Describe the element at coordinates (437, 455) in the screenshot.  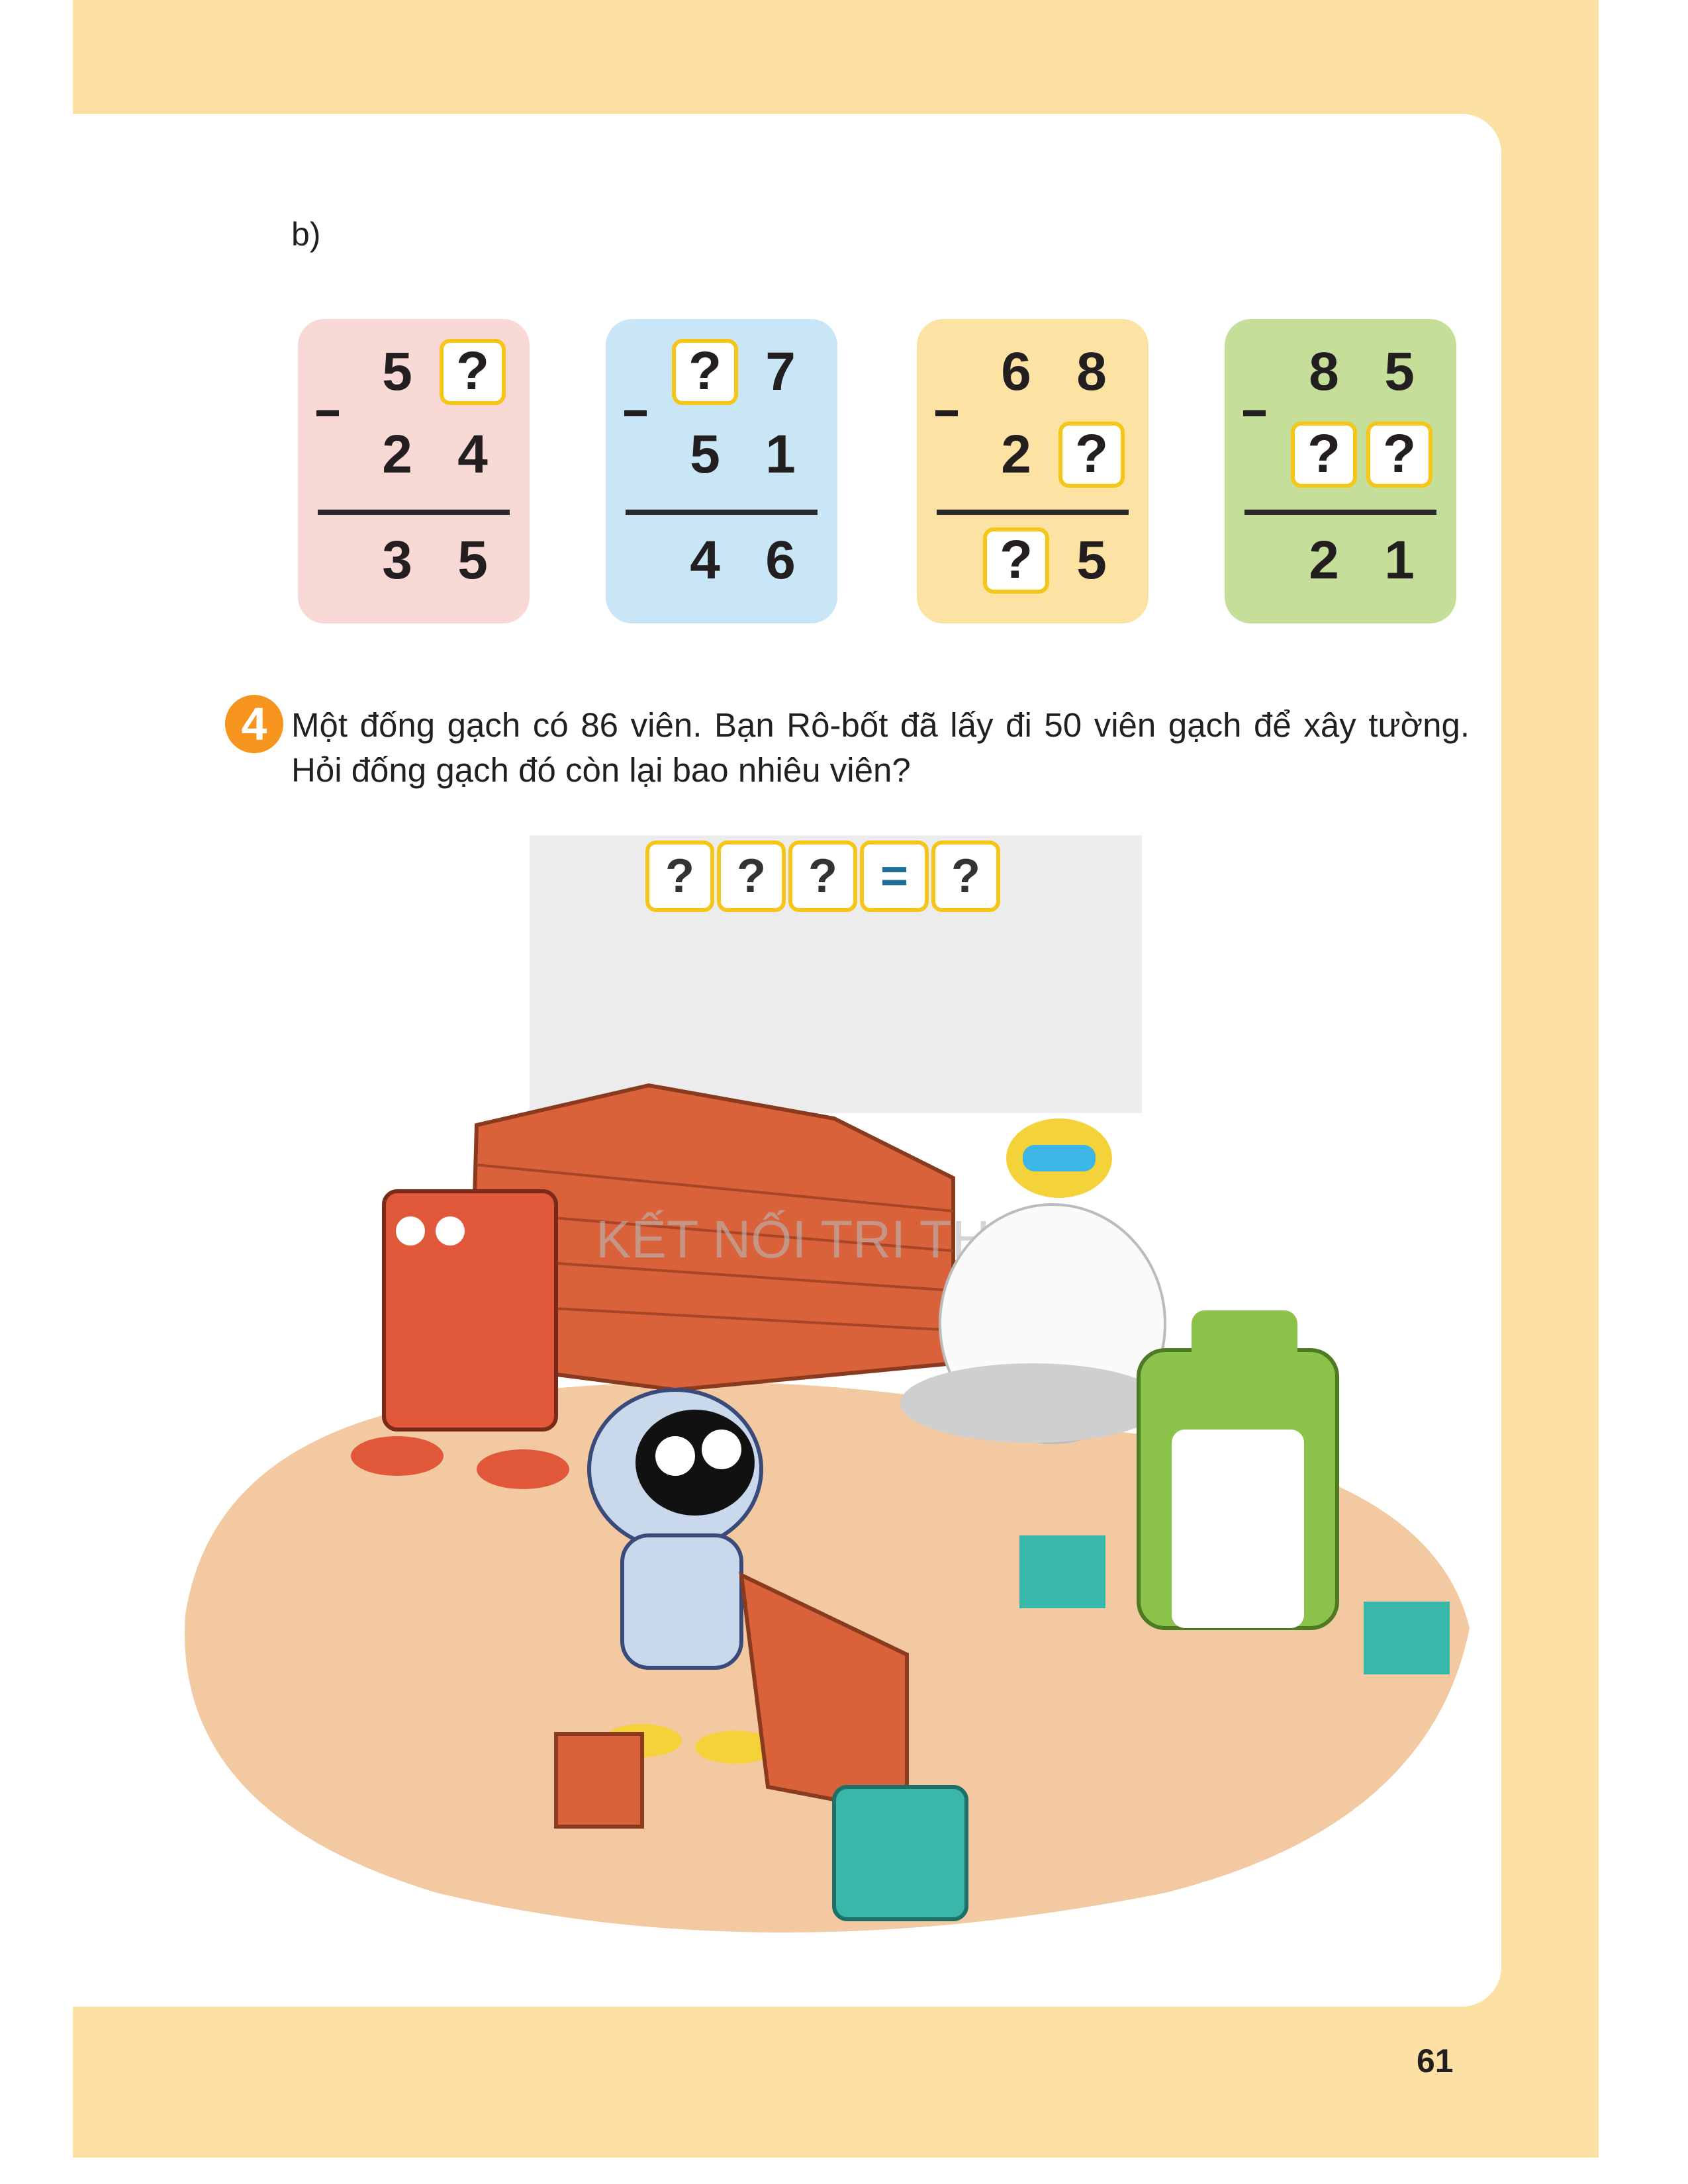
I see `bottom-row: 24` at that location.